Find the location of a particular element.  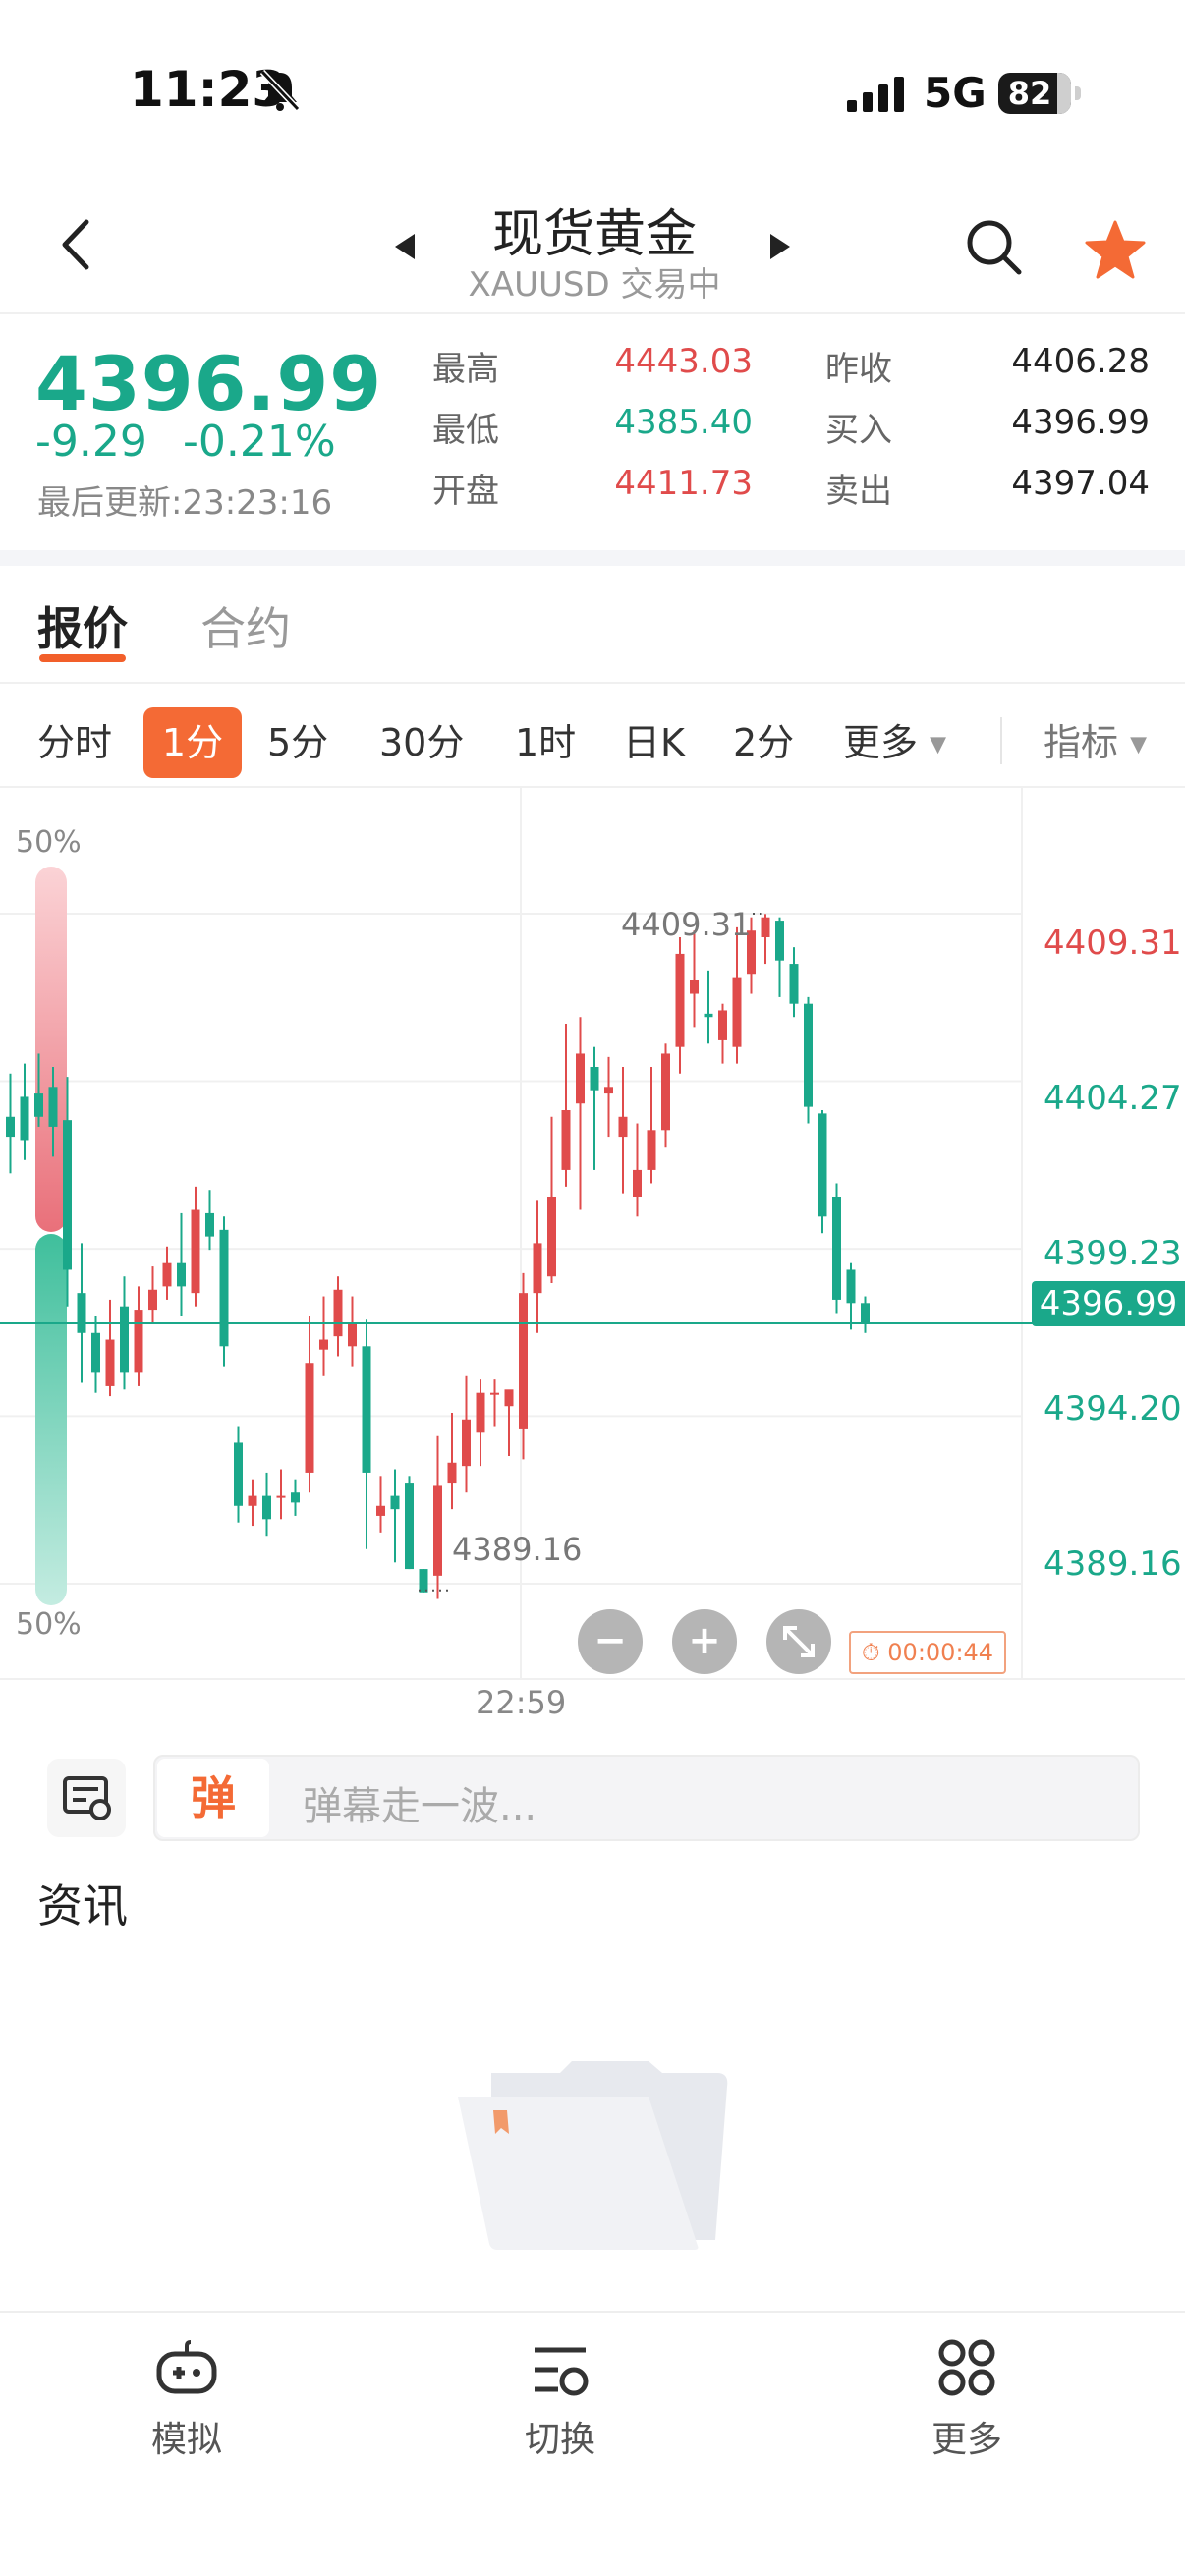

search-icon is located at coordinates (995, 247).